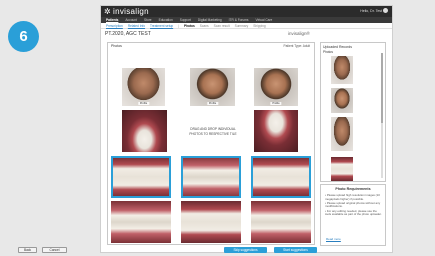  What do you see at coordinates (246, 11) in the screenshot?
I see `top-bar: ✲ invisalign Hello, Dr. Test` at bounding box center [246, 11].